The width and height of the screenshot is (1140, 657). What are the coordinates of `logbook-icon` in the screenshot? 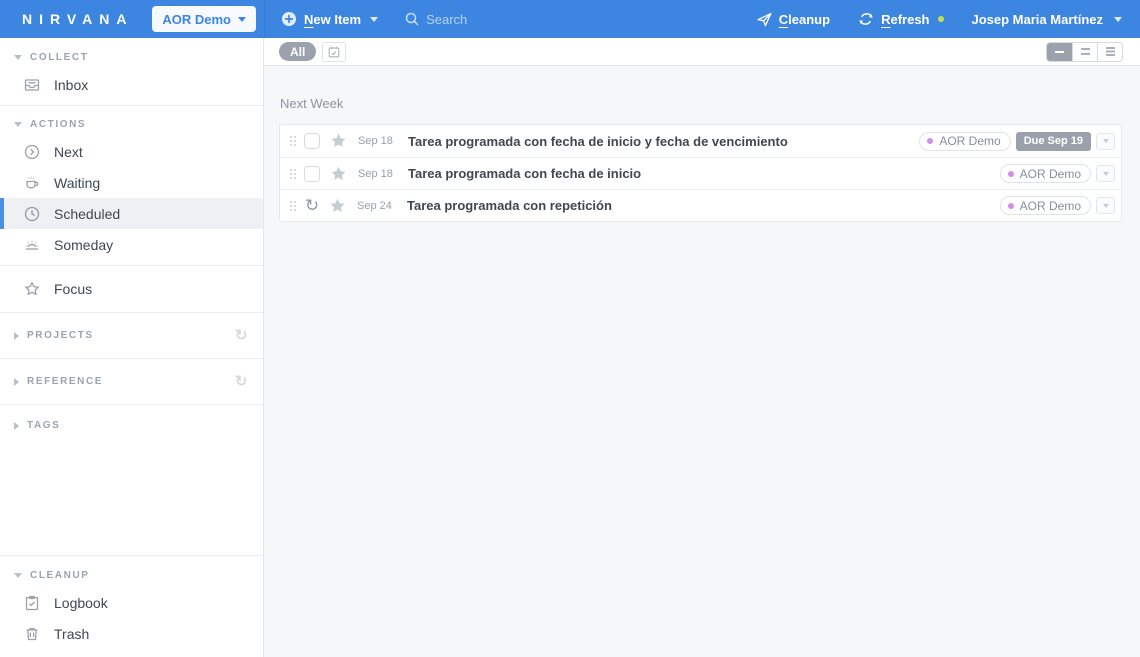 It's located at (32, 603).